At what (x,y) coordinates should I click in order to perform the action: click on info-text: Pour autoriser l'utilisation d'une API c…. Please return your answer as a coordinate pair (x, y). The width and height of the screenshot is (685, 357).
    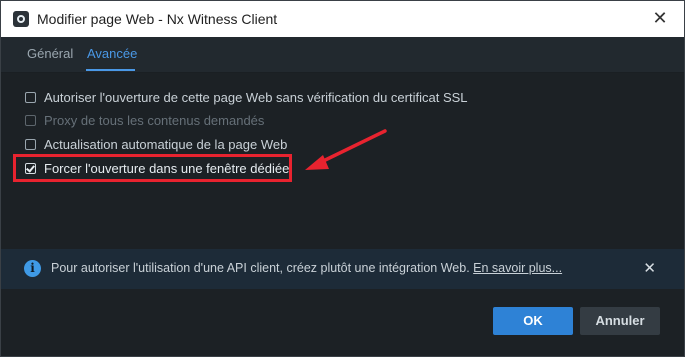
    Looking at the image, I should click on (262, 268).